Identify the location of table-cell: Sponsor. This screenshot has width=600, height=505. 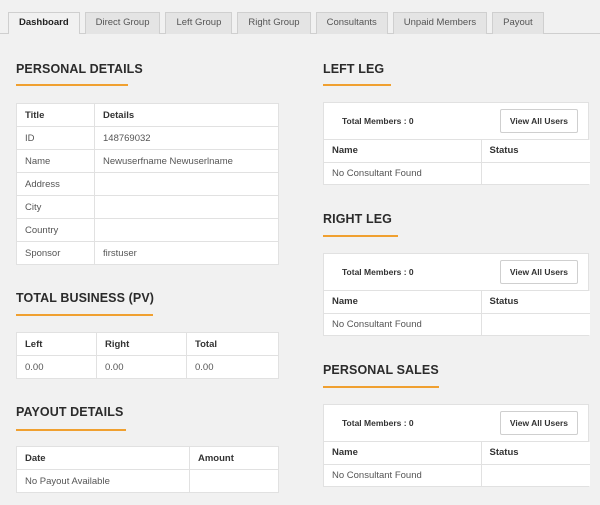
(55, 253).